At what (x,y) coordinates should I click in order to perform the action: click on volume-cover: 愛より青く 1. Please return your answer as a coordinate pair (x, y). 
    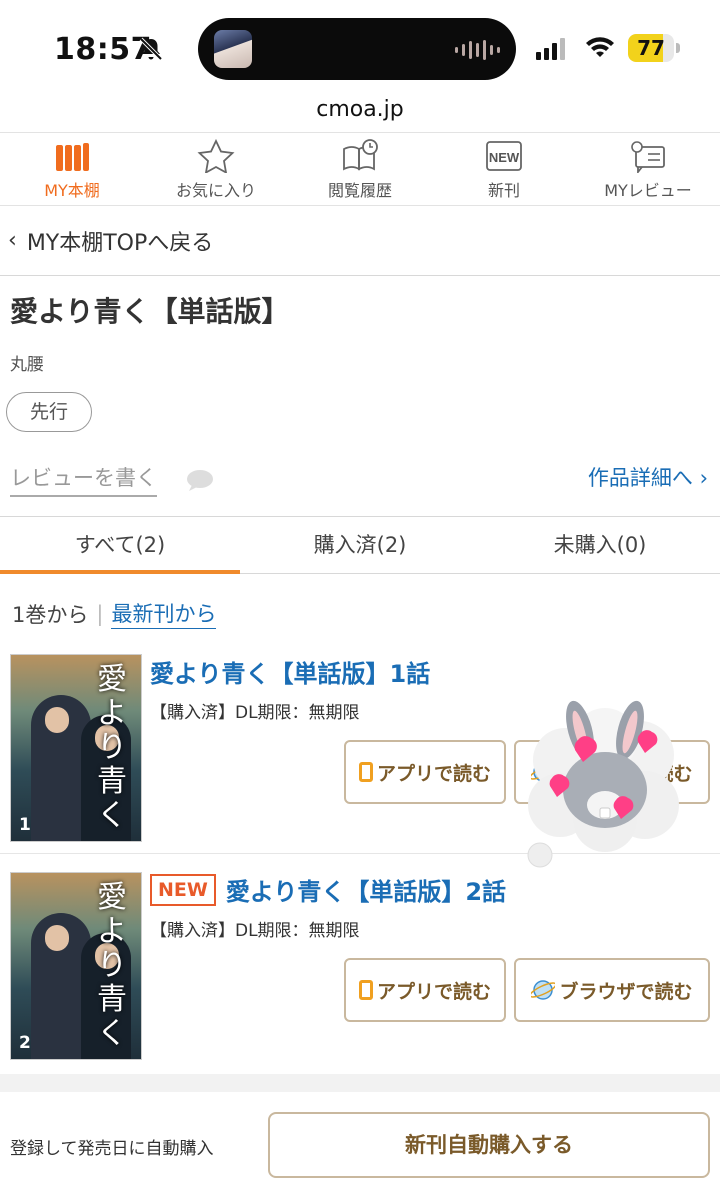
    Looking at the image, I should click on (76, 748).